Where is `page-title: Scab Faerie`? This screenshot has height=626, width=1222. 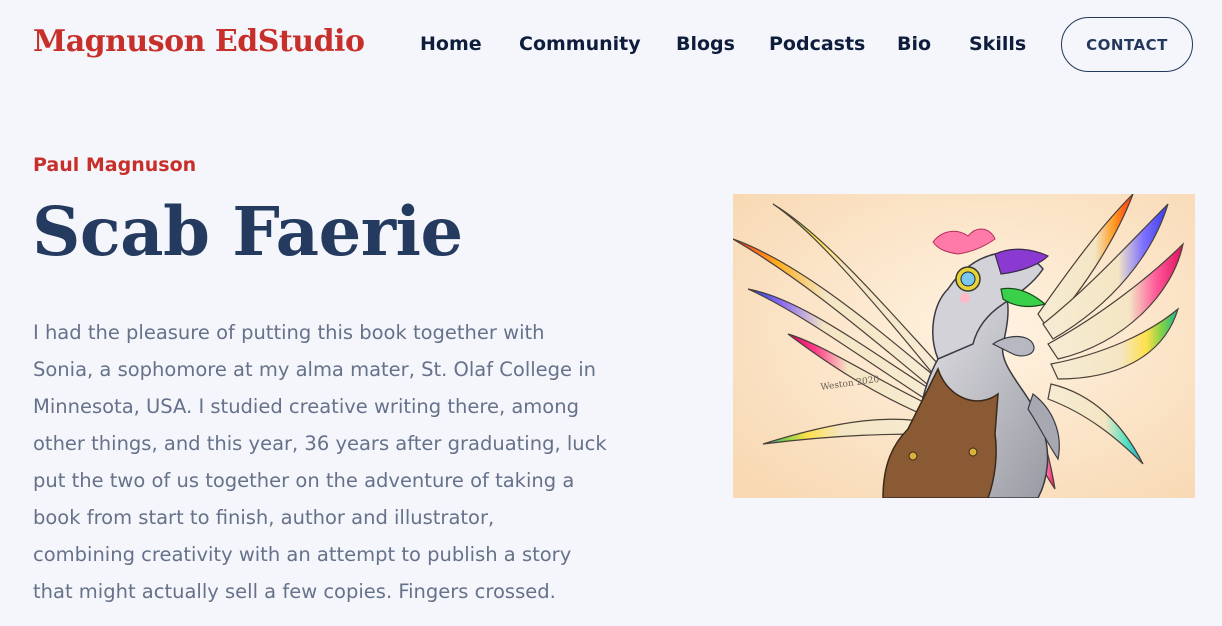
page-title: Scab Faerie is located at coordinates (247, 231).